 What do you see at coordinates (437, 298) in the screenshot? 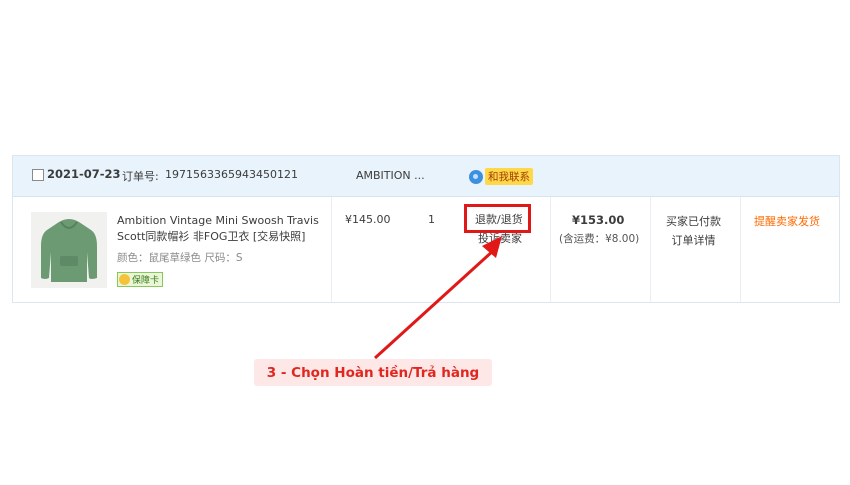
I see `annotation-arrow` at bounding box center [437, 298].